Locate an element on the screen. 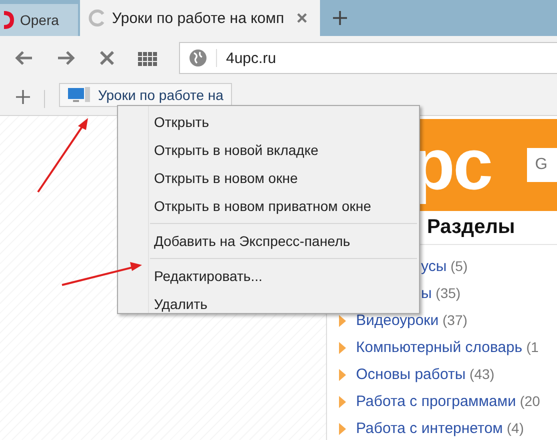 The height and width of the screenshot is (440, 557). section-link: Работа с интернетом is located at coordinates (429, 428).